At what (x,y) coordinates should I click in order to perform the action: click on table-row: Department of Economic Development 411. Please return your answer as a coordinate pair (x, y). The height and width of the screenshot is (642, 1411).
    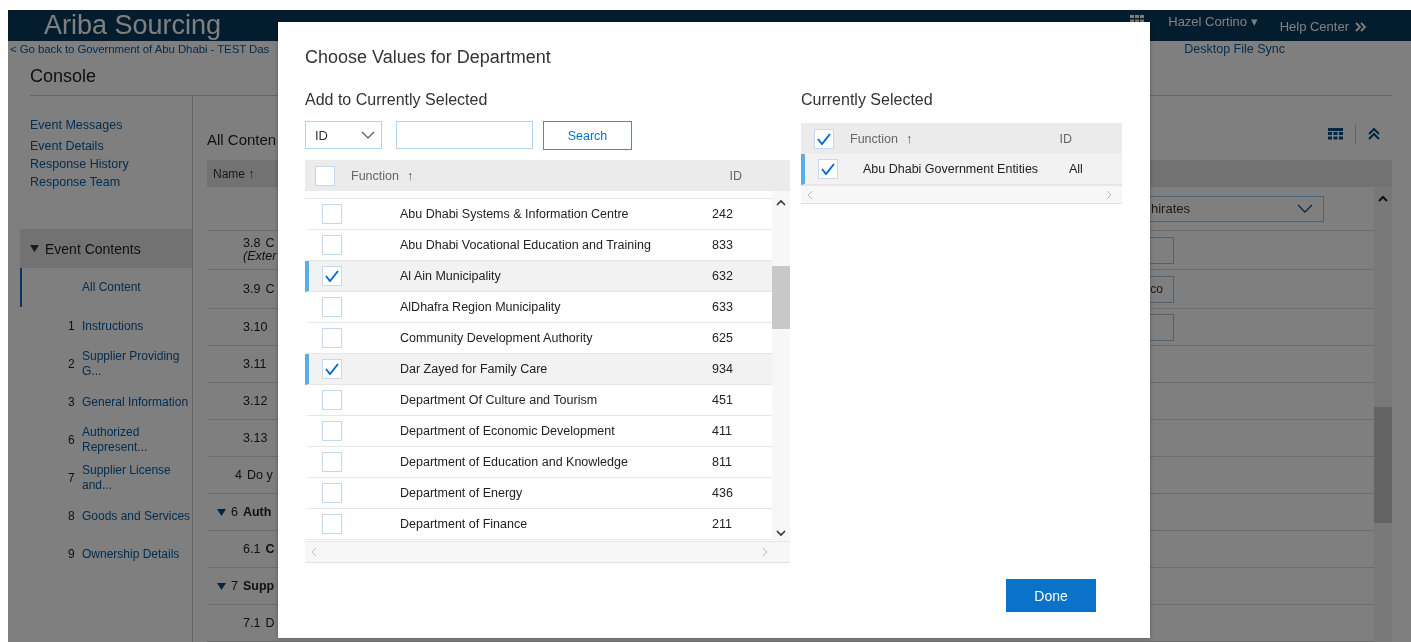
    Looking at the image, I should click on (538, 431).